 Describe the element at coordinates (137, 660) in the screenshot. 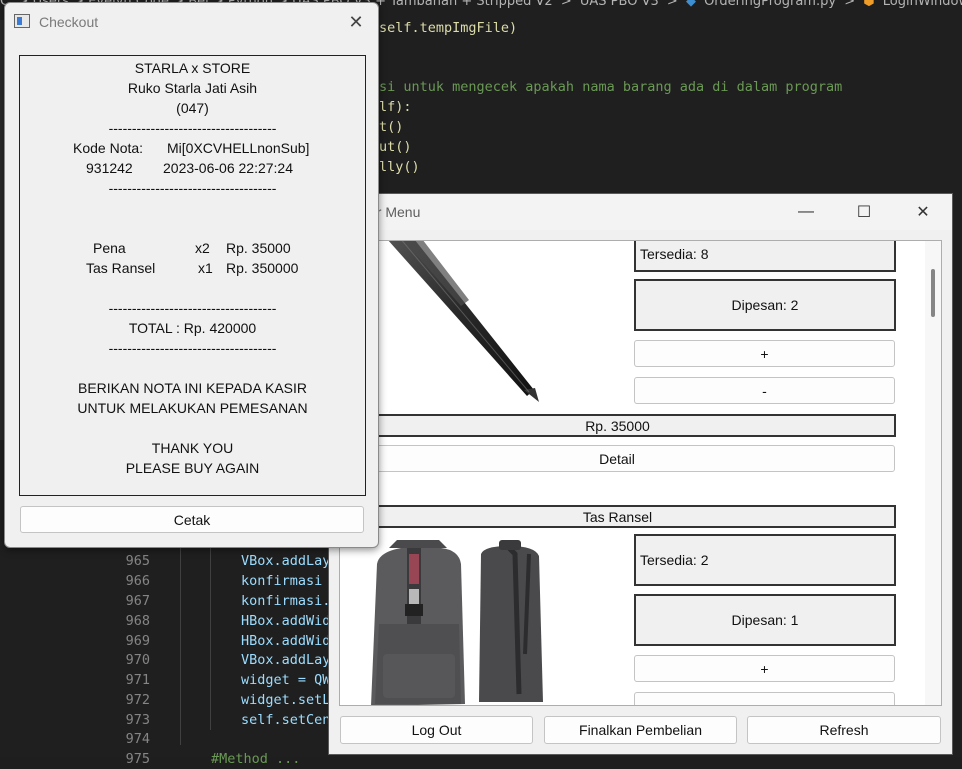

I see `line-number: 970` at that location.